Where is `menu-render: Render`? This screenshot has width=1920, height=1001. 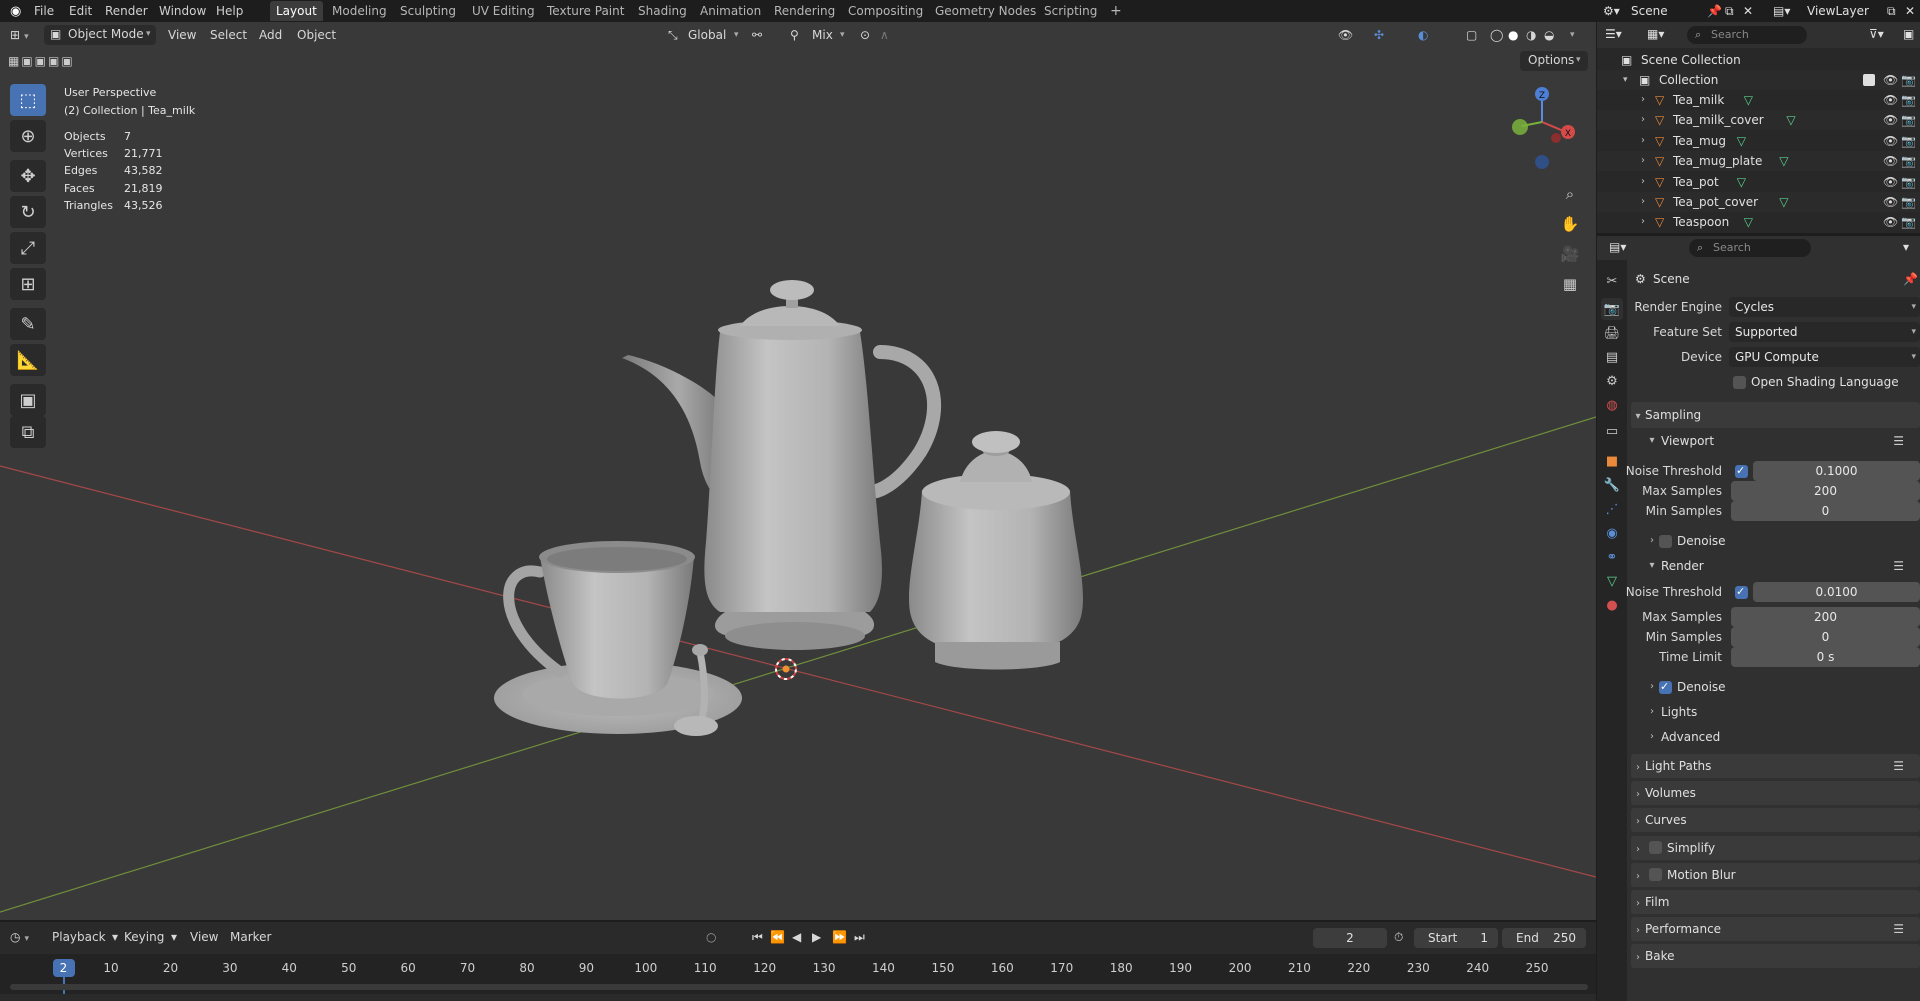
menu-render: Render is located at coordinates (126, 11).